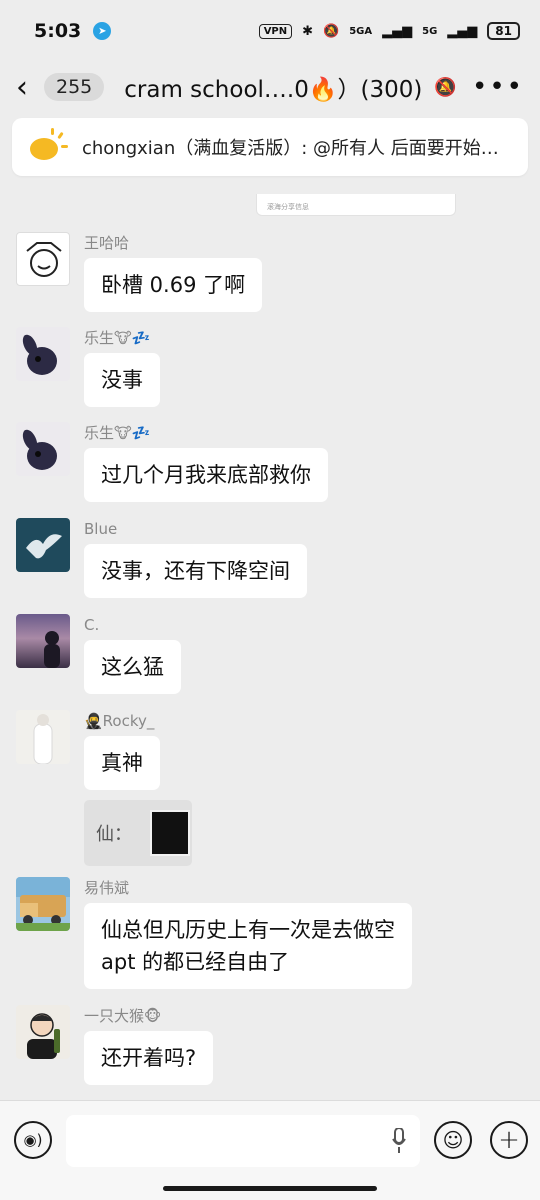 Image resolution: width=540 pixels, height=1200 pixels. I want to click on message-bubble: 过几个月我来底部救你, so click(206, 475).